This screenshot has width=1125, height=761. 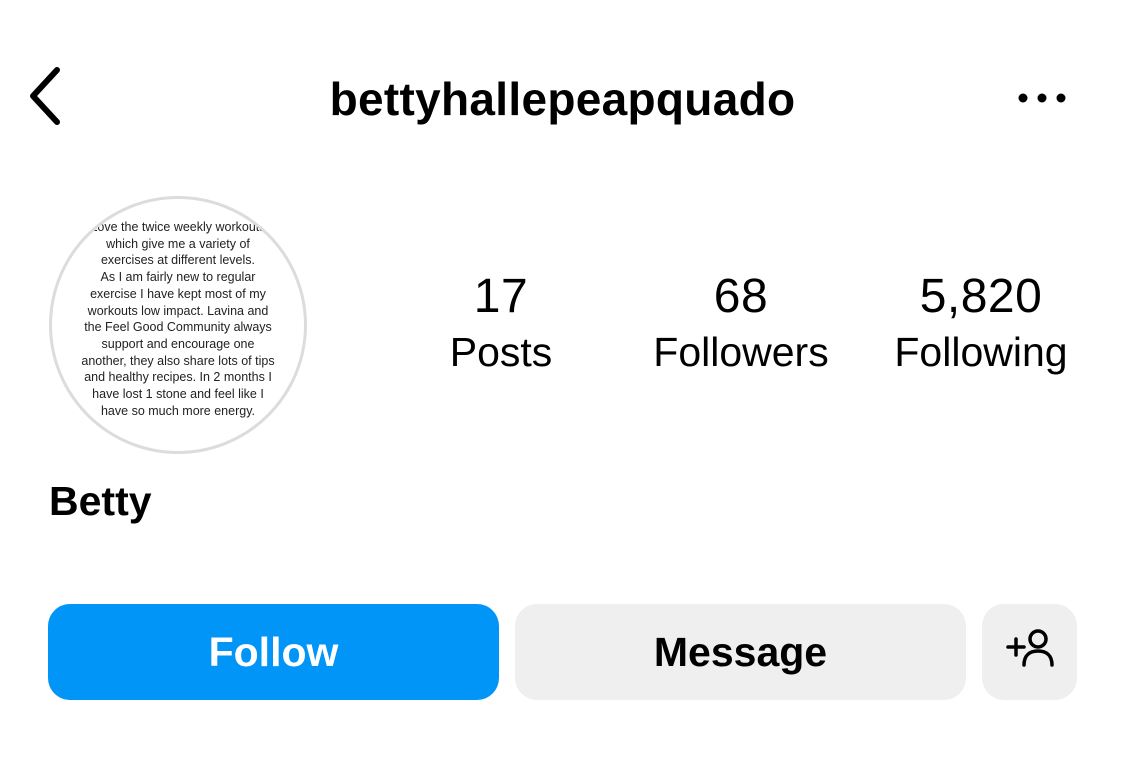 I want to click on more-horizontal-icon, so click(x=1042, y=100).